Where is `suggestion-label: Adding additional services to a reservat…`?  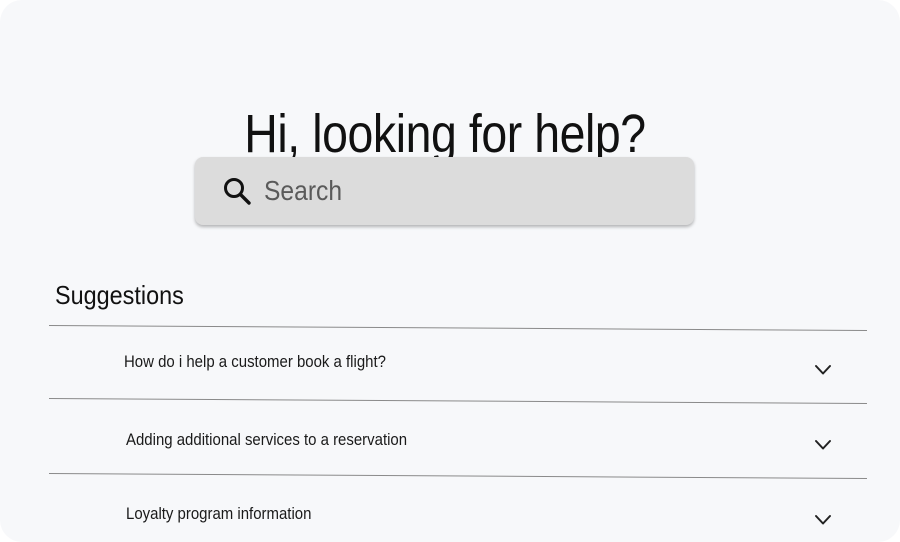
suggestion-label: Adding additional services to a reservat… is located at coordinates (267, 439).